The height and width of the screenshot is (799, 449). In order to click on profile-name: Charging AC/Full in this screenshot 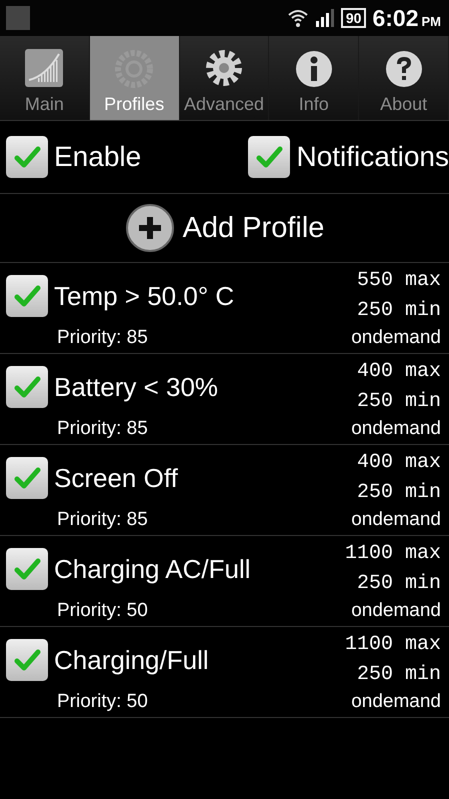, I will do `click(153, 569)`.